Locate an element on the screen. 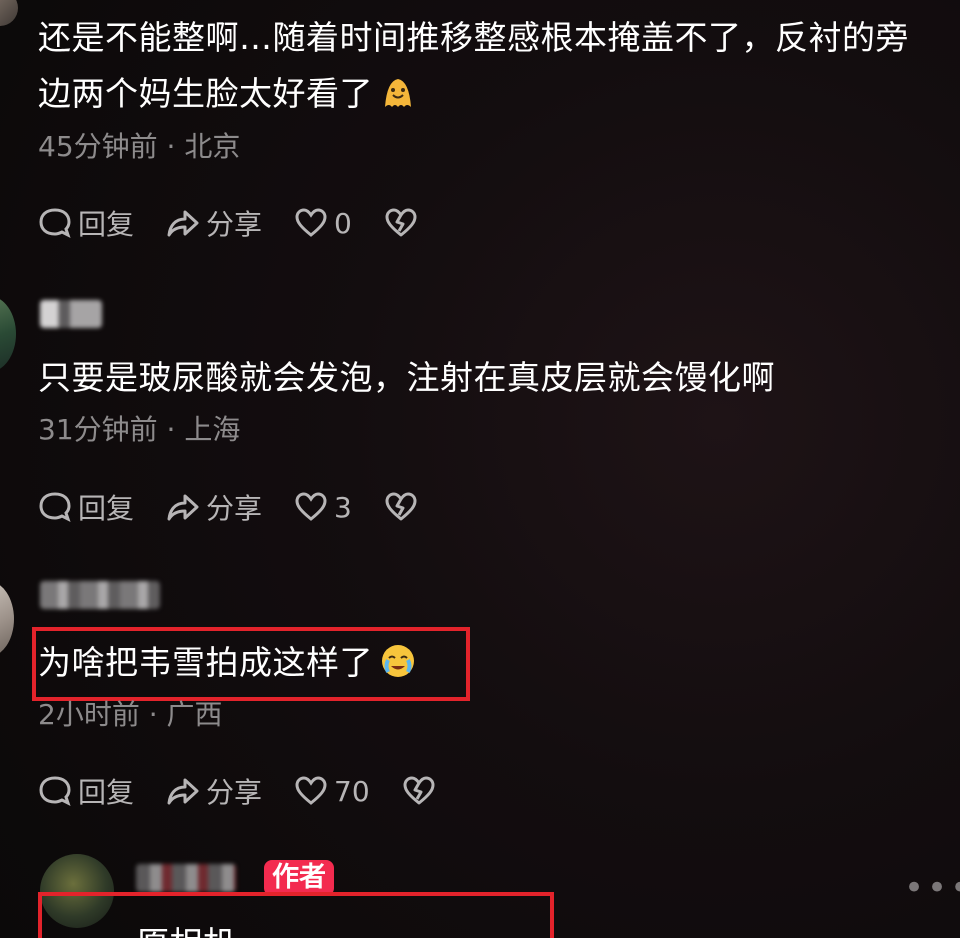 This screenshot has height=938, width=960. comment-item-4: 作者 ••• 原相机 is located at coordinates (480, 894).